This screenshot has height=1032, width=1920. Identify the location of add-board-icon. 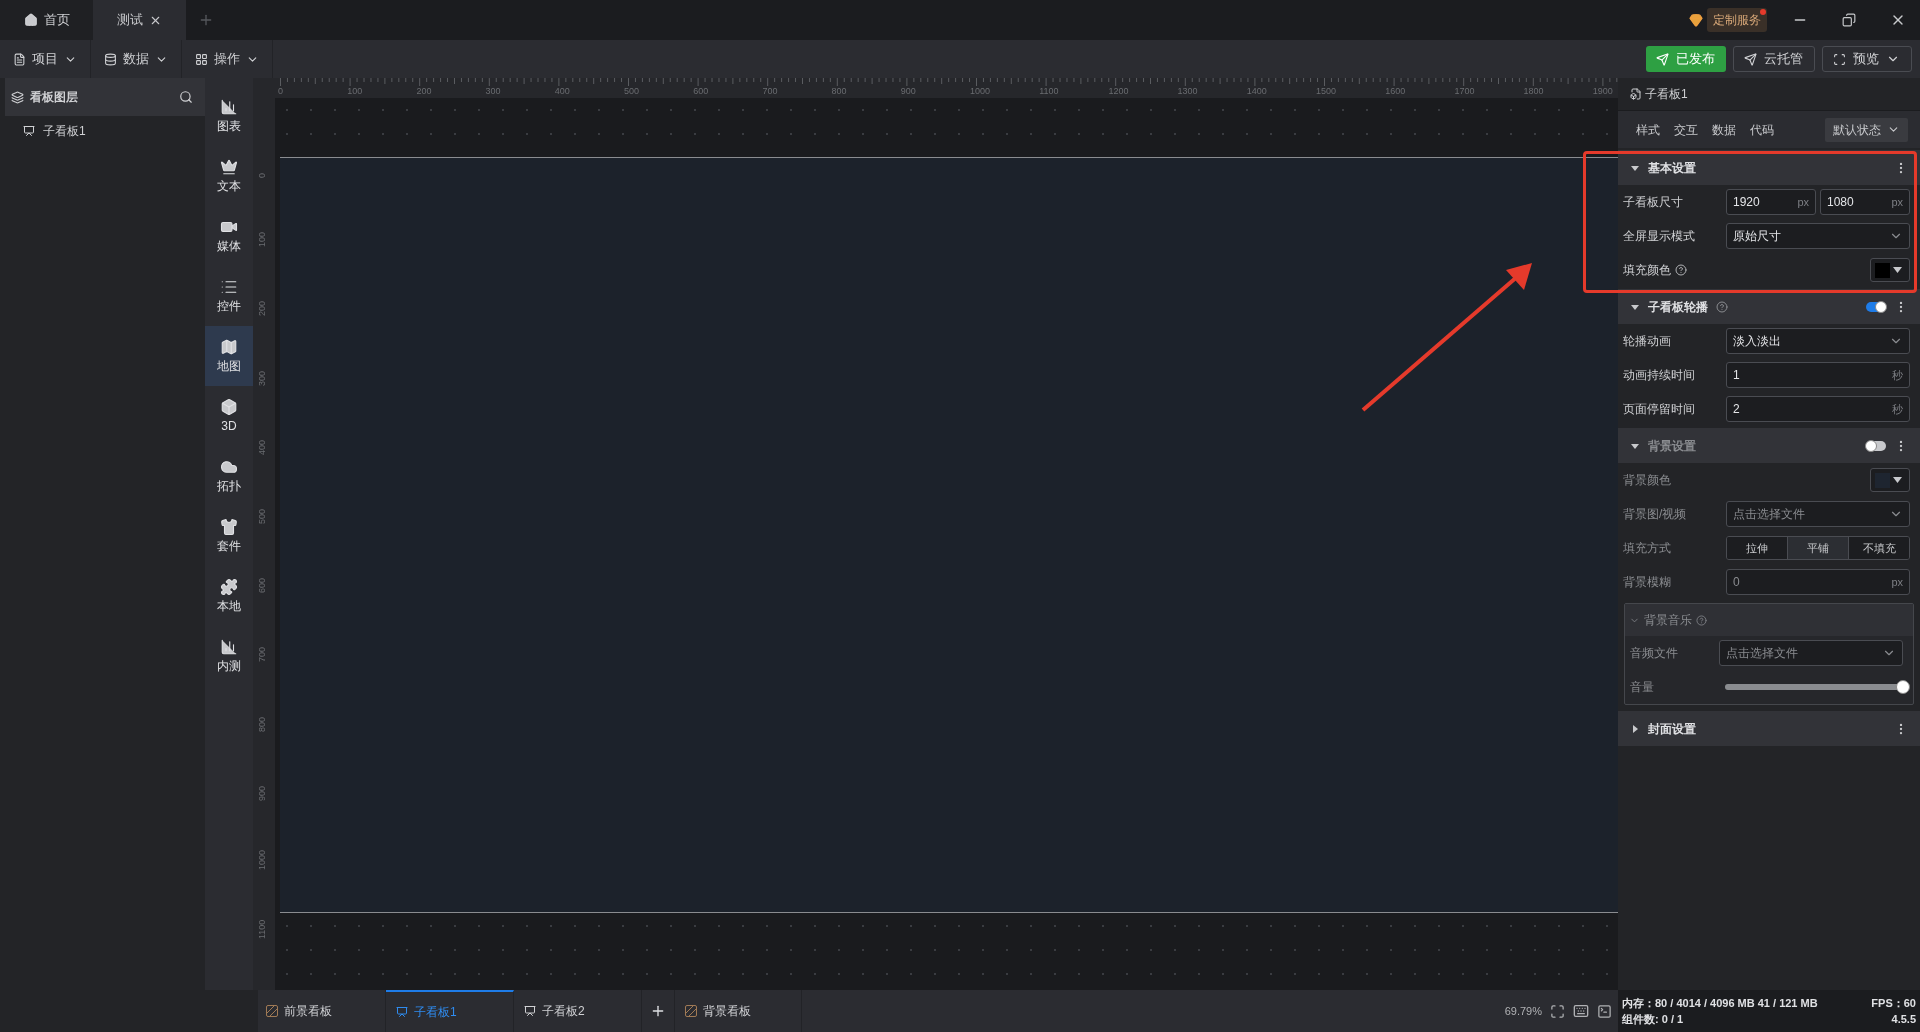
(658, 1011).